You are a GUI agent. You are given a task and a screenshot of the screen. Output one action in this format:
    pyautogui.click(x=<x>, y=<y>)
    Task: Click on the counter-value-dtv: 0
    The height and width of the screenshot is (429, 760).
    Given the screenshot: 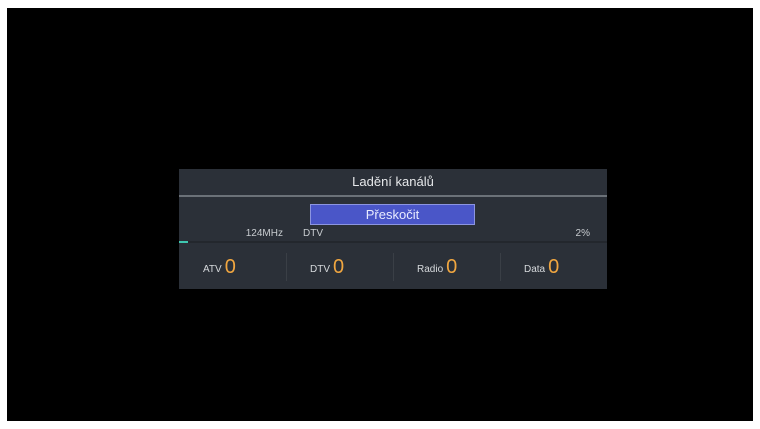 What is the action you would take?
    pyautogui.click(x=339, y=266)
    